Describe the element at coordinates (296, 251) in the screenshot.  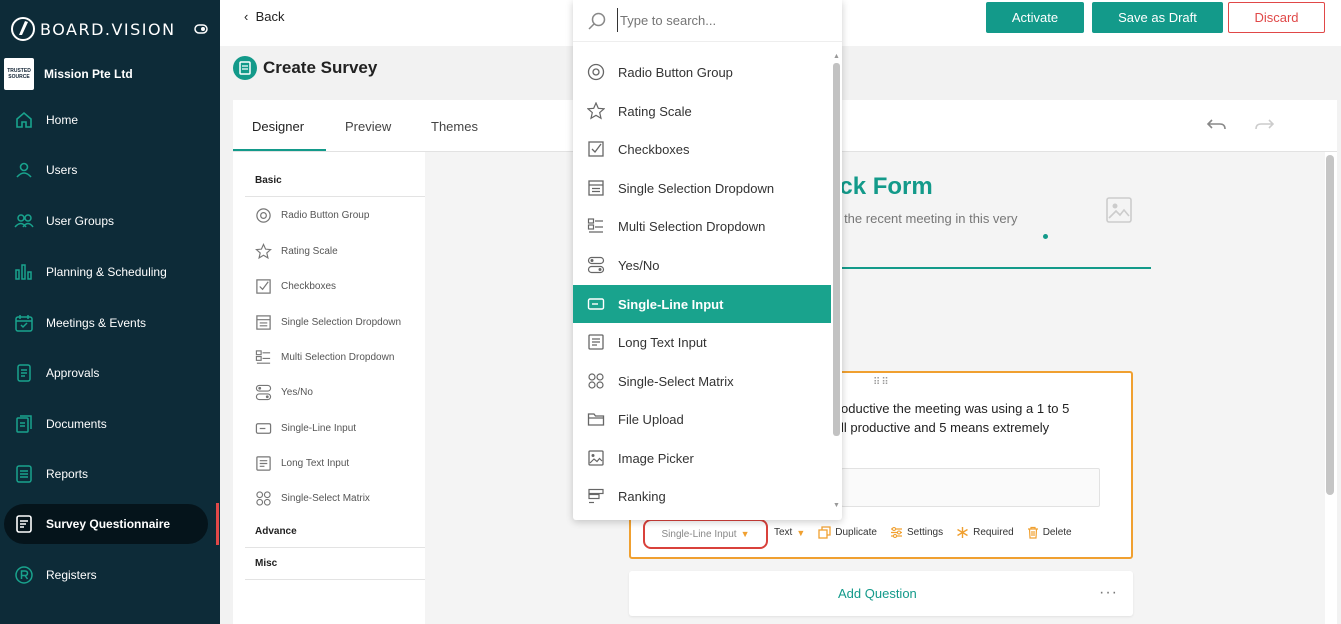
I see `palette-item-rating: Rating Scale` at that location.